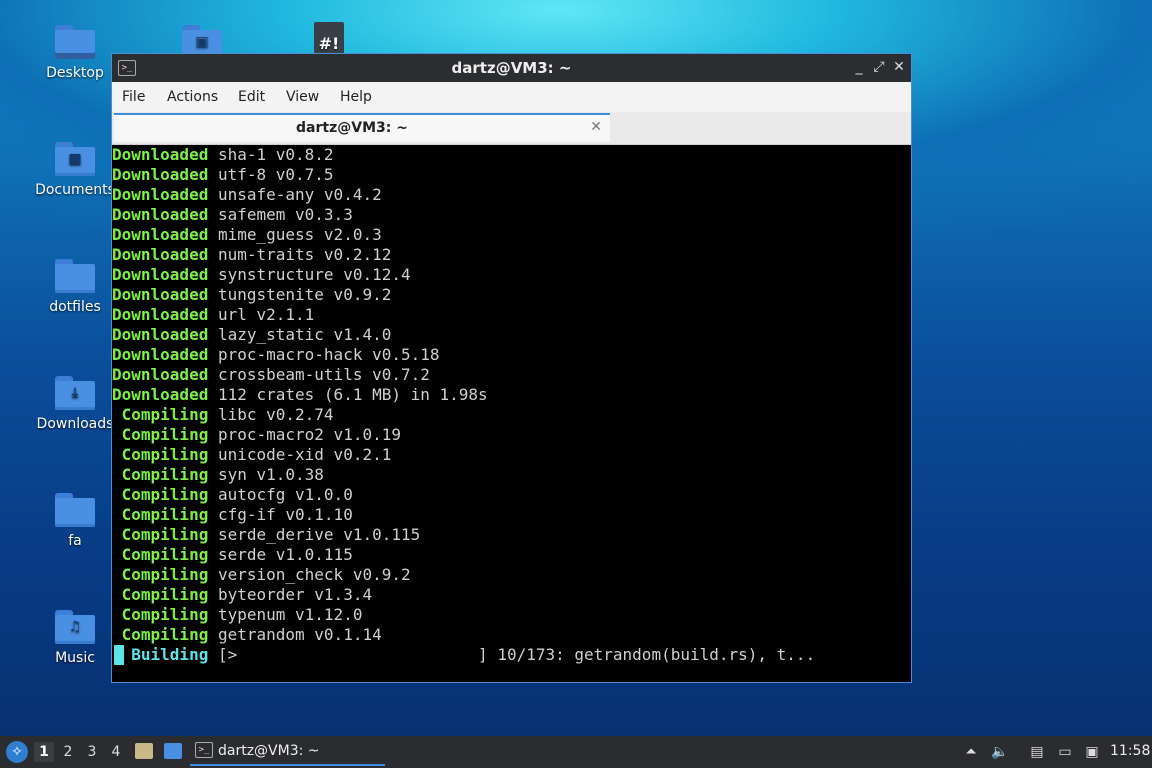 This screenshot has height=768, width=1152. What do you see at coordinates (75, 159) in the screenshot?
I see `folder-documents-icon: ■` at bounding box center [75, 159].